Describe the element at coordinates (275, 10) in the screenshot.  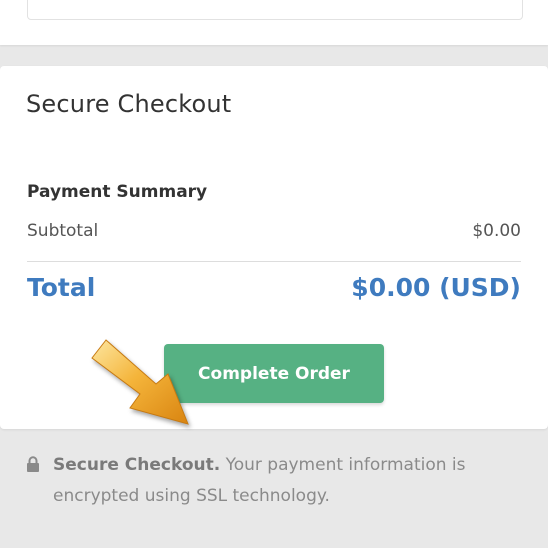
I see `previous-section-box` at that location.